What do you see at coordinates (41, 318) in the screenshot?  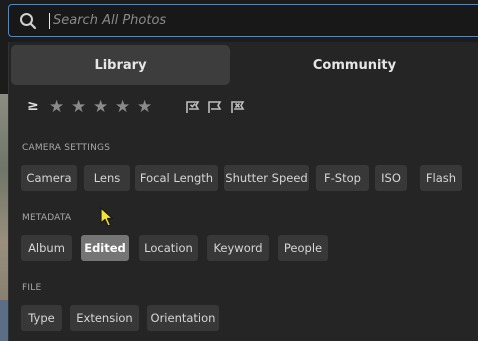 I see `chip-type: Type` at bounding box center [41, 318].